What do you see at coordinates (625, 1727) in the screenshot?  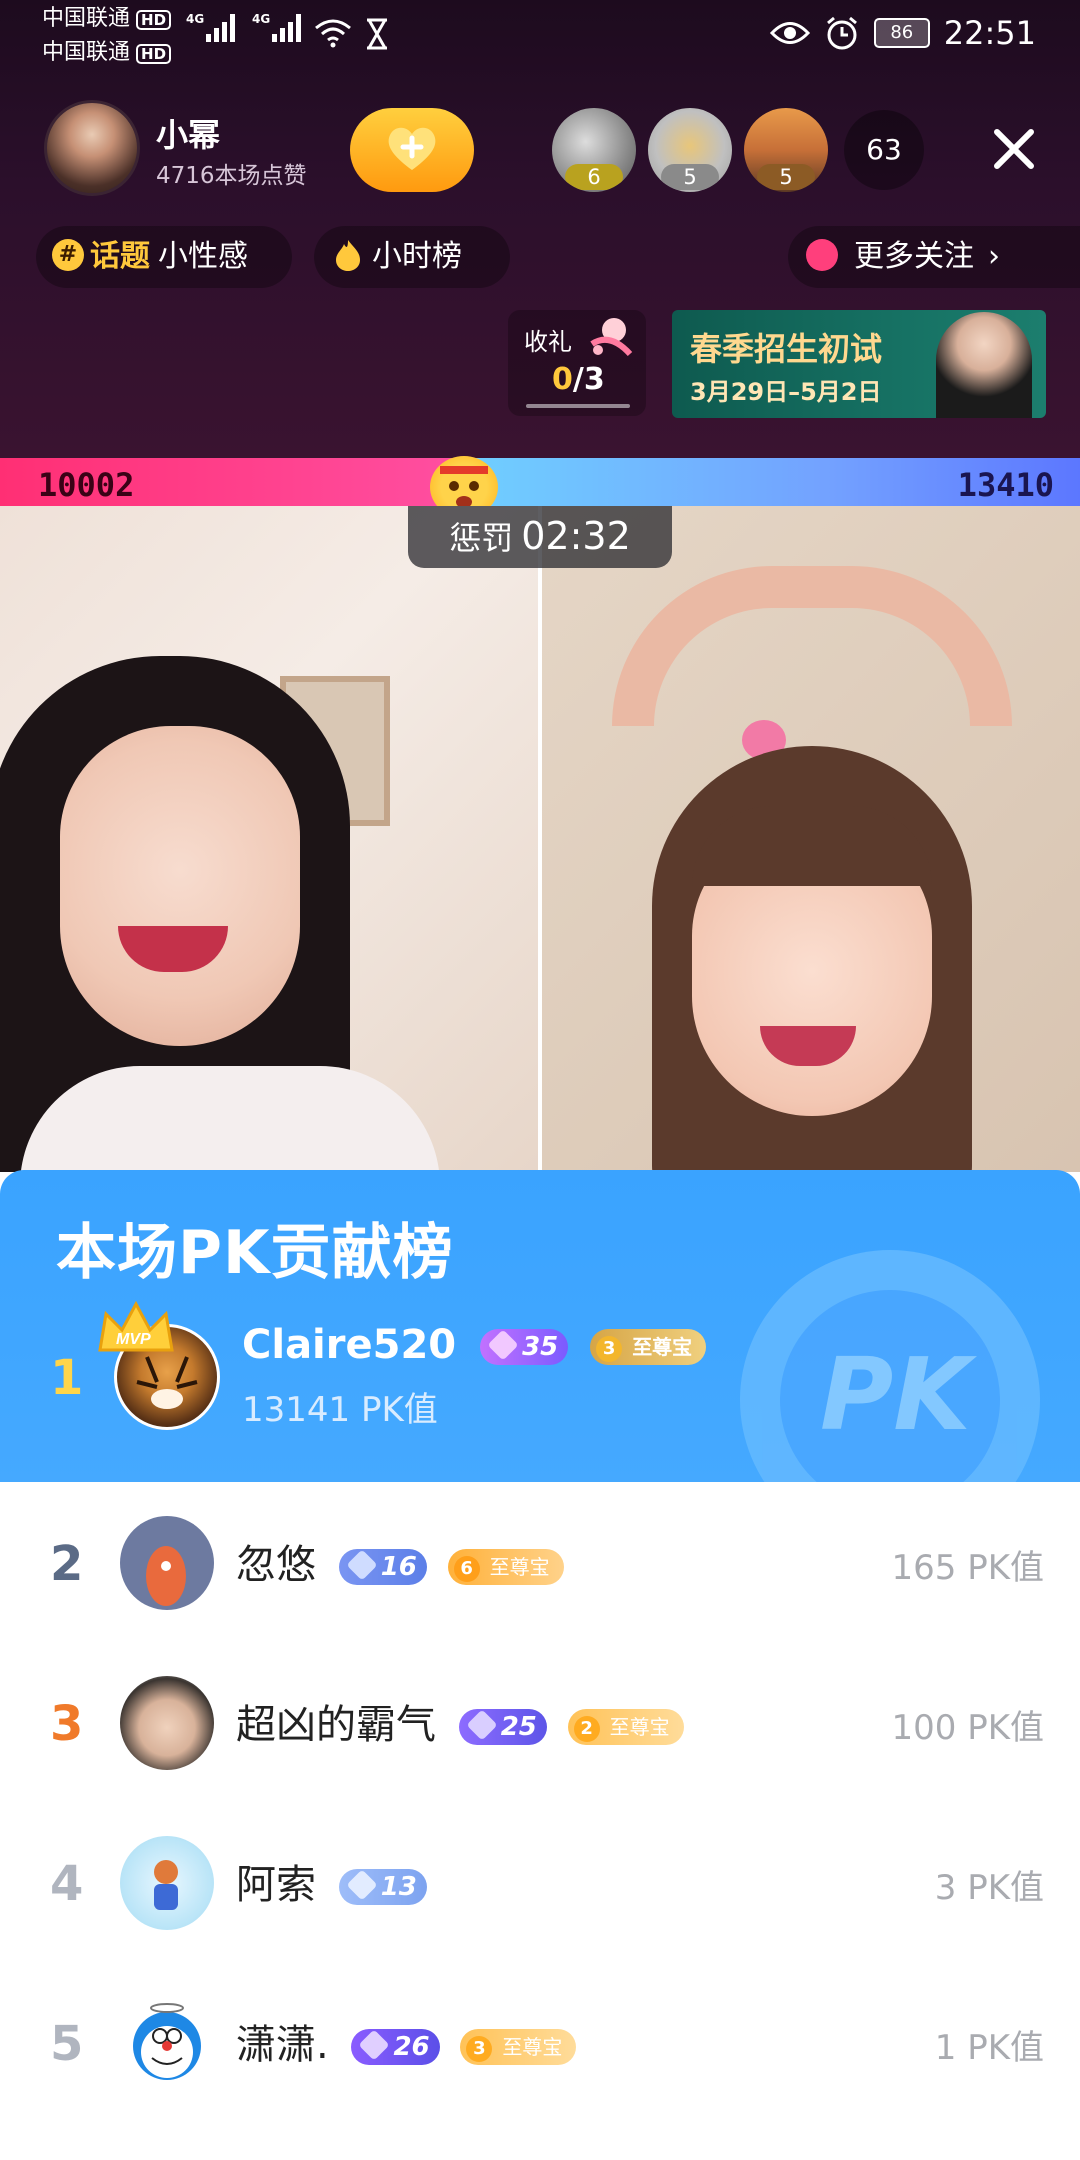 I see `vip-badge: 2 至尊宝` at bounding box center [625, 1727].